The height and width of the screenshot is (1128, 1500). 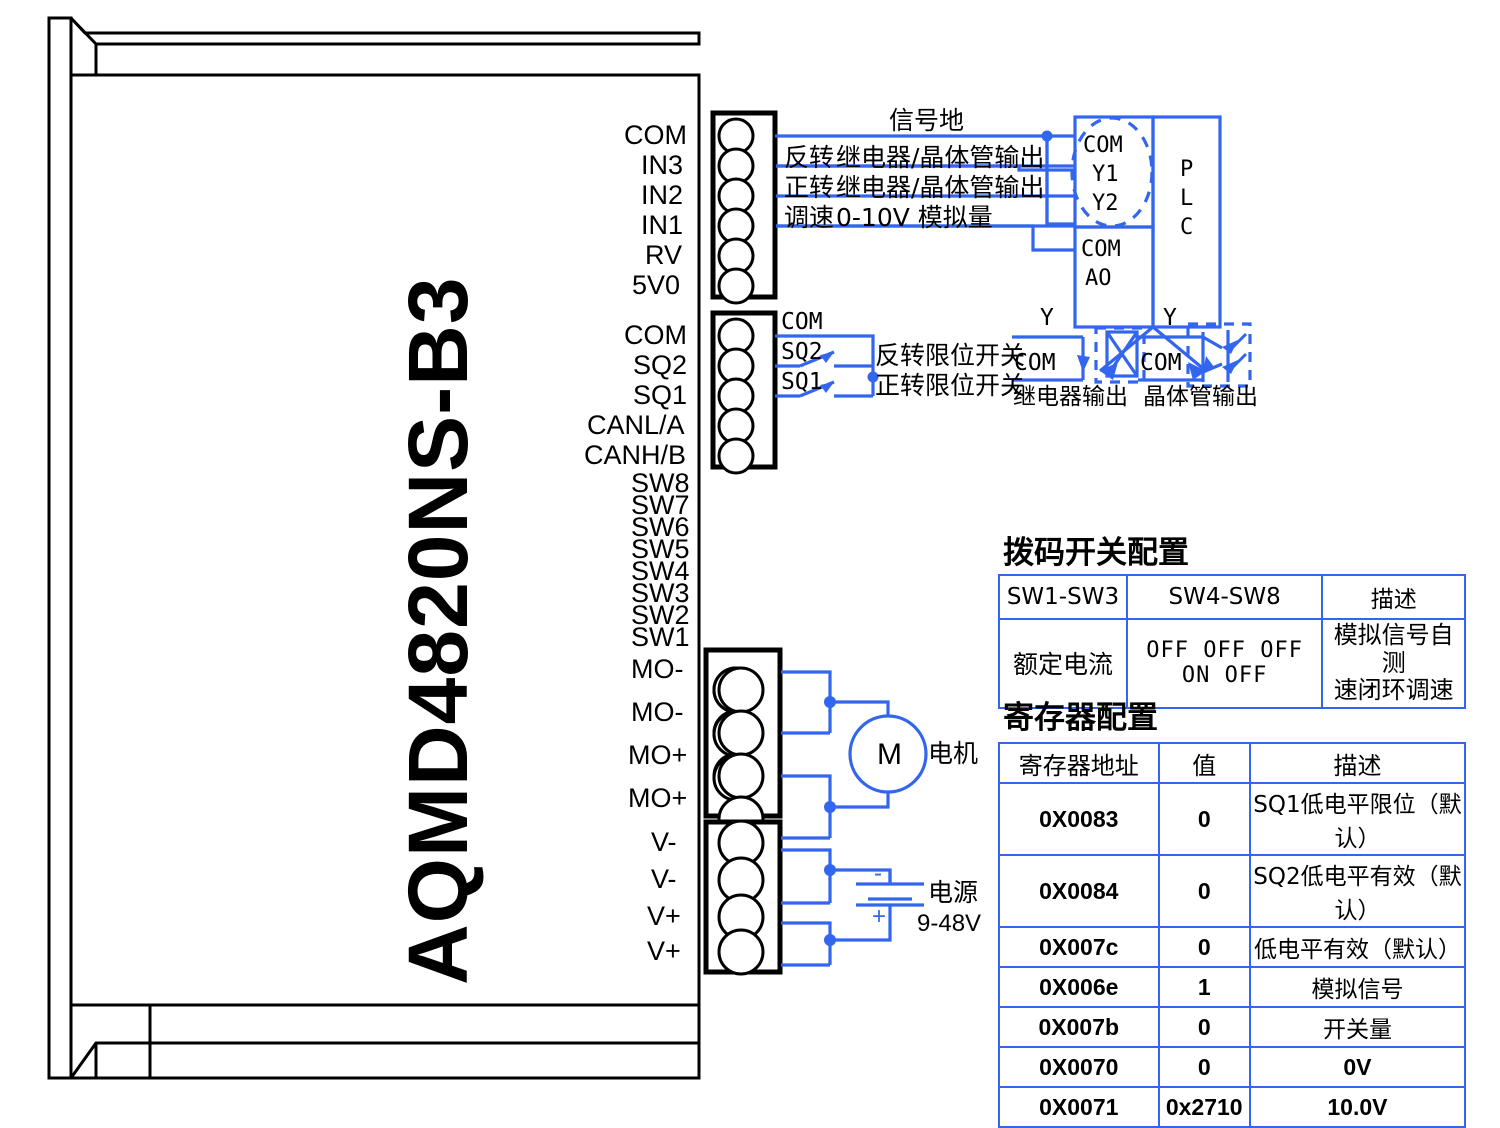 I want to click on reg-header-value: 值, so click(x=1204, y=763).